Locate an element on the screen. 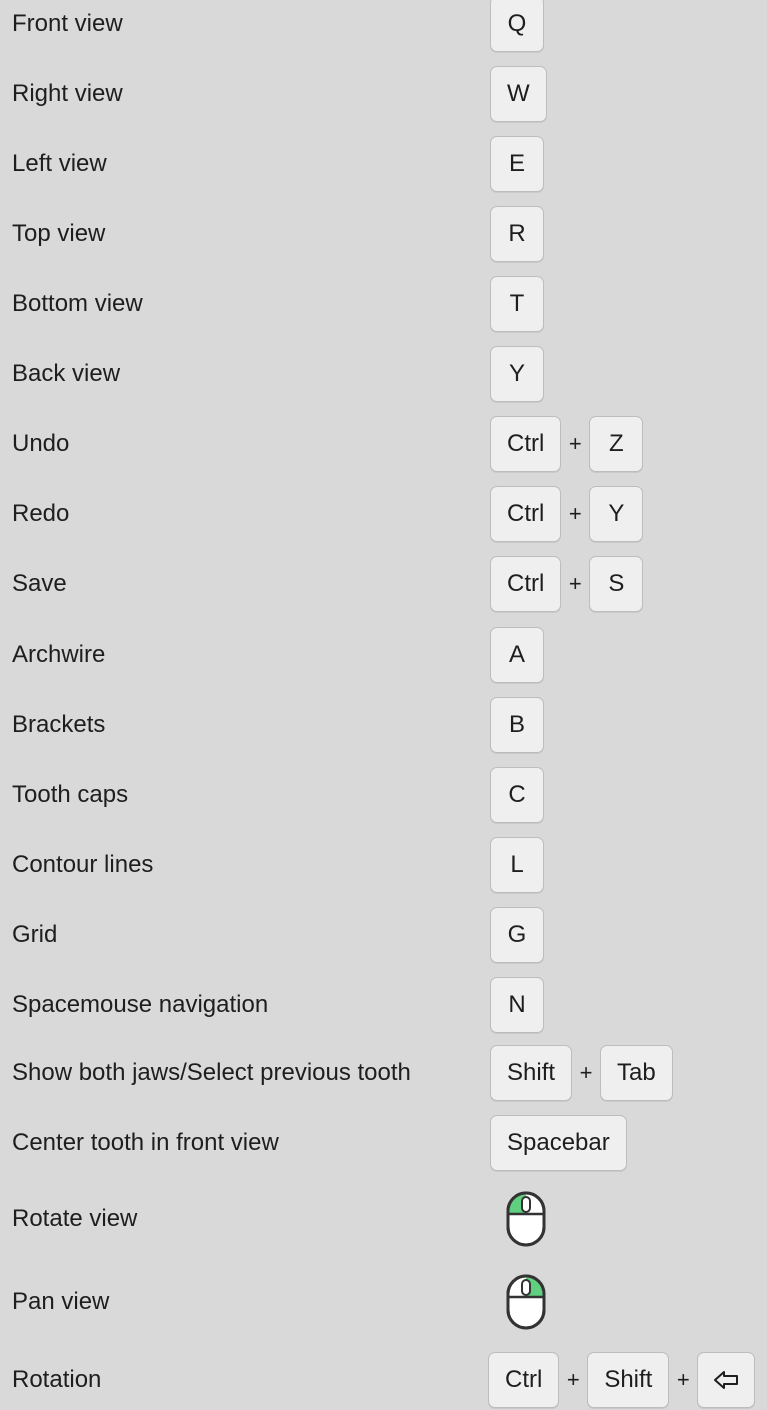  shortcut-row-front-view: Front view Q is located at coordinates (383, 27).